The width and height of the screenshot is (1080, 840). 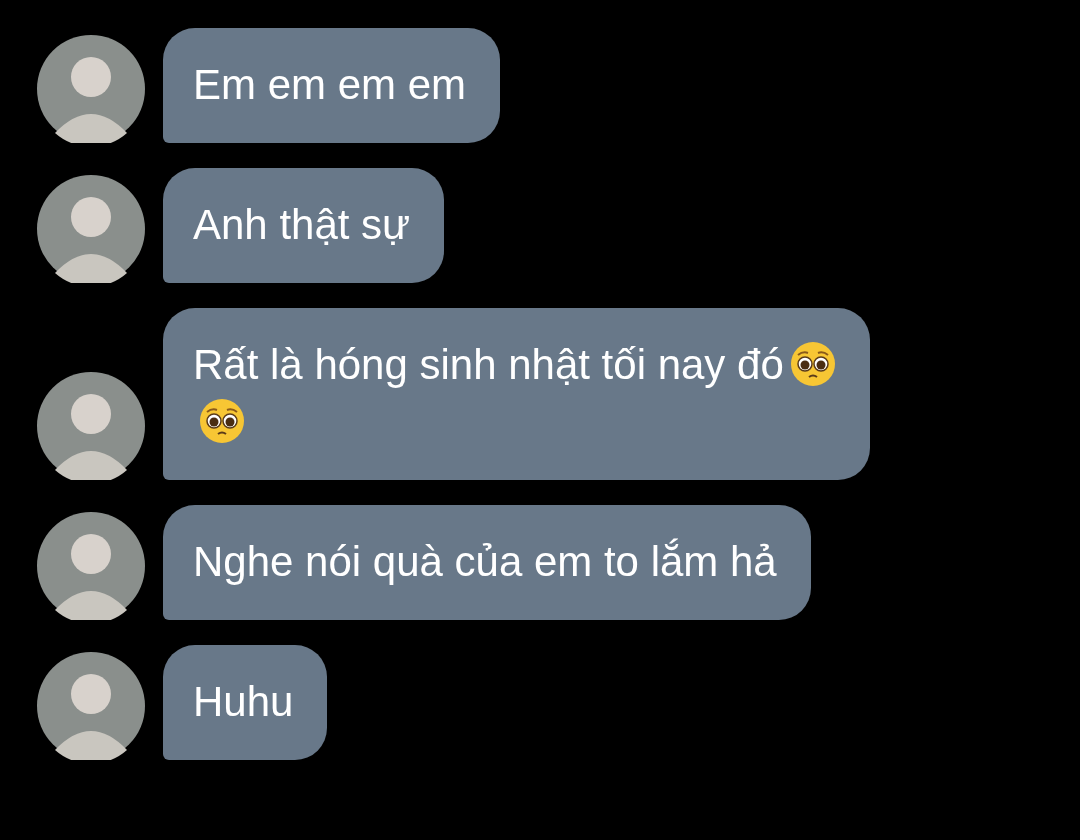 What do you see at coordinates (304, 225) in the screenshot?
I see `message-bubble: Anh thật sự` at bounding box center [304, 225].